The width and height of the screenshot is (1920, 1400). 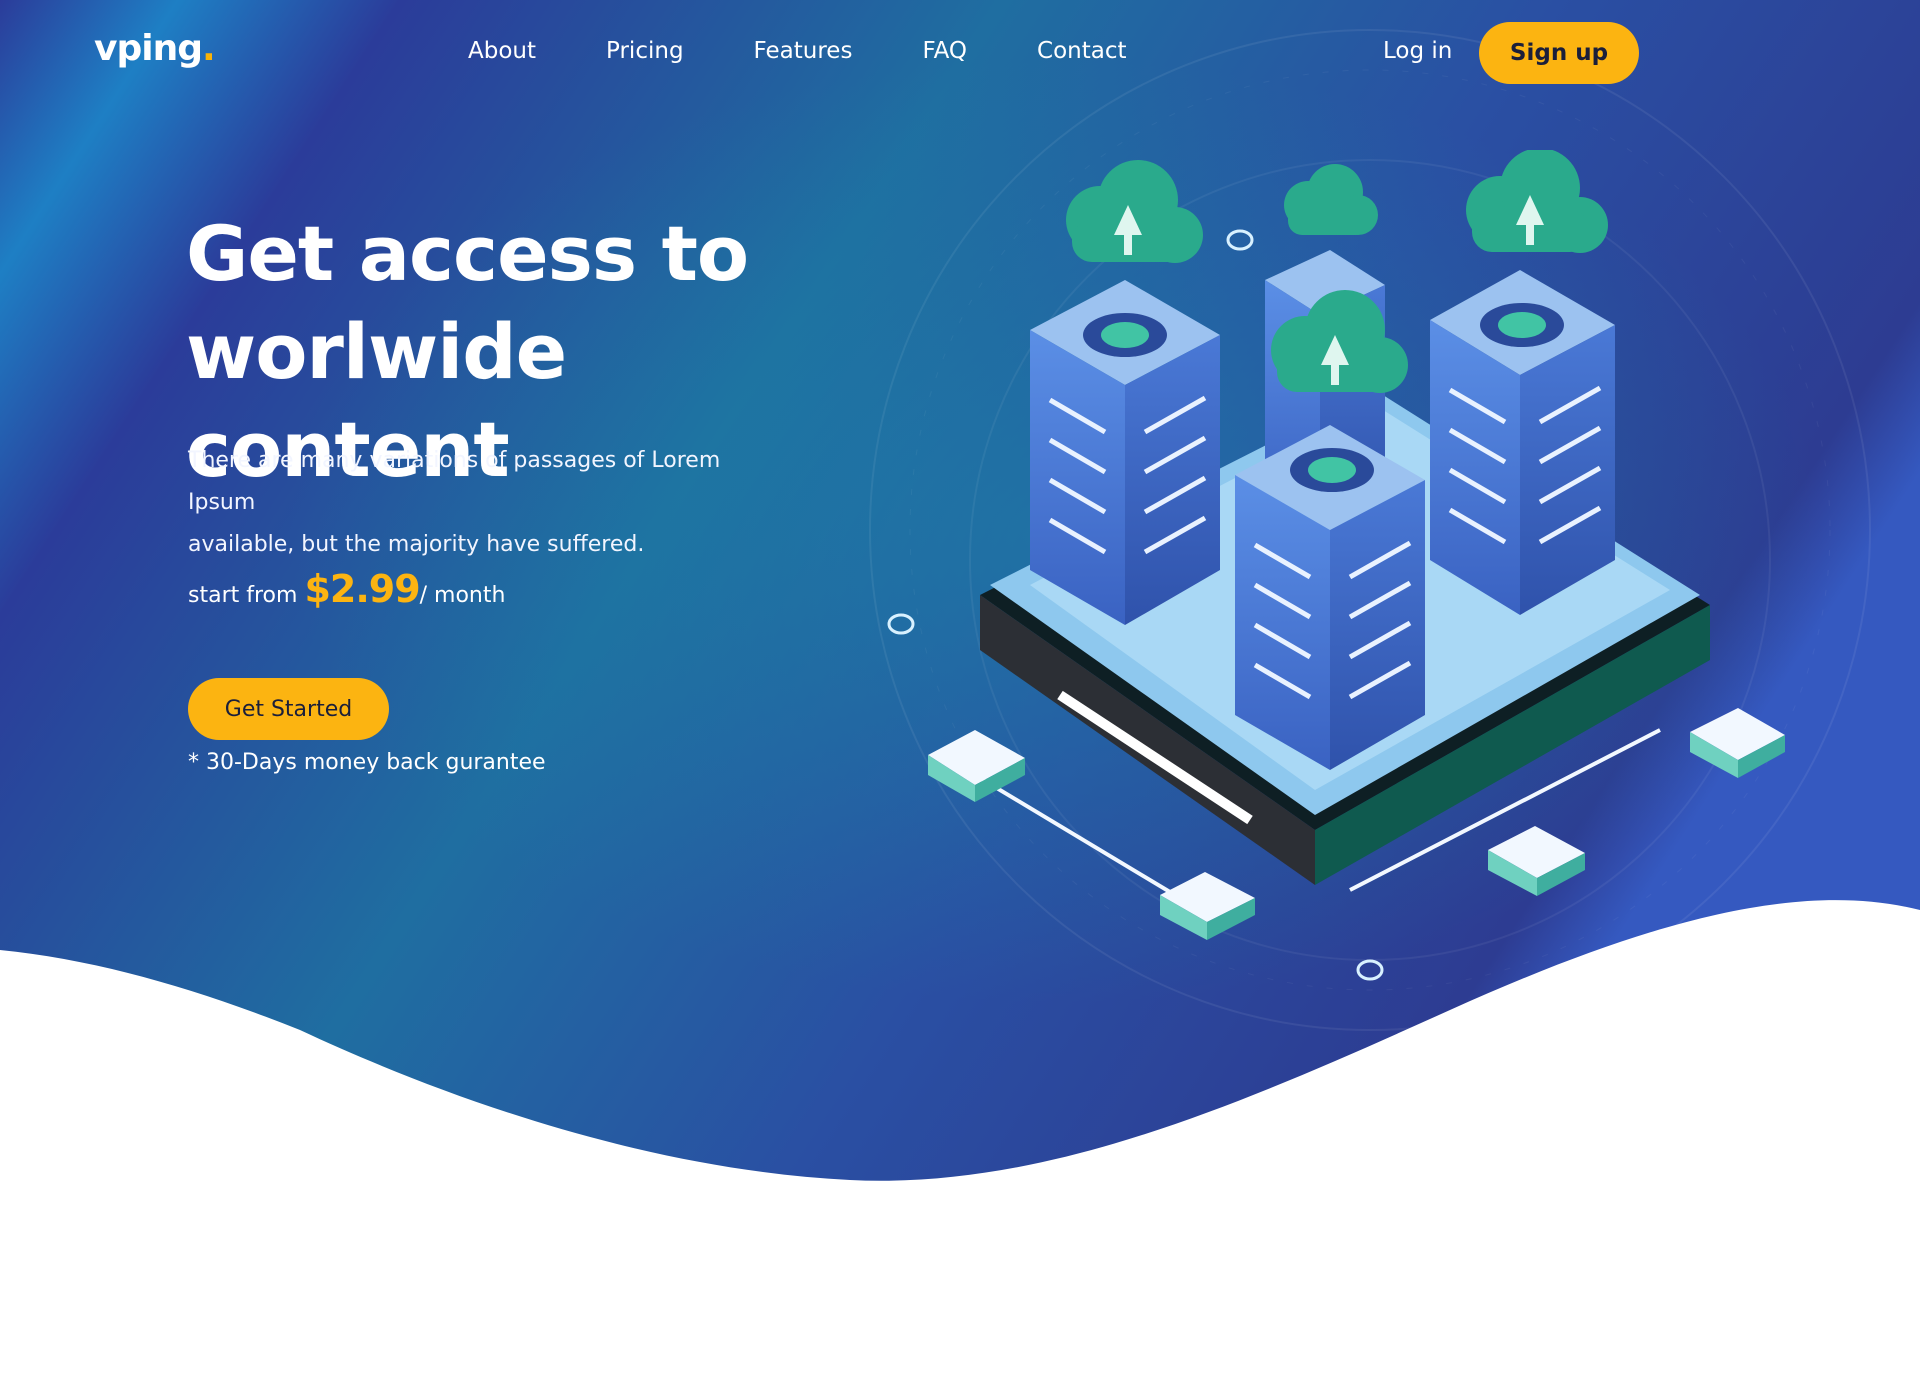 I want to click on nav-link-pricing: Pricing, so click(x=645, y=51).